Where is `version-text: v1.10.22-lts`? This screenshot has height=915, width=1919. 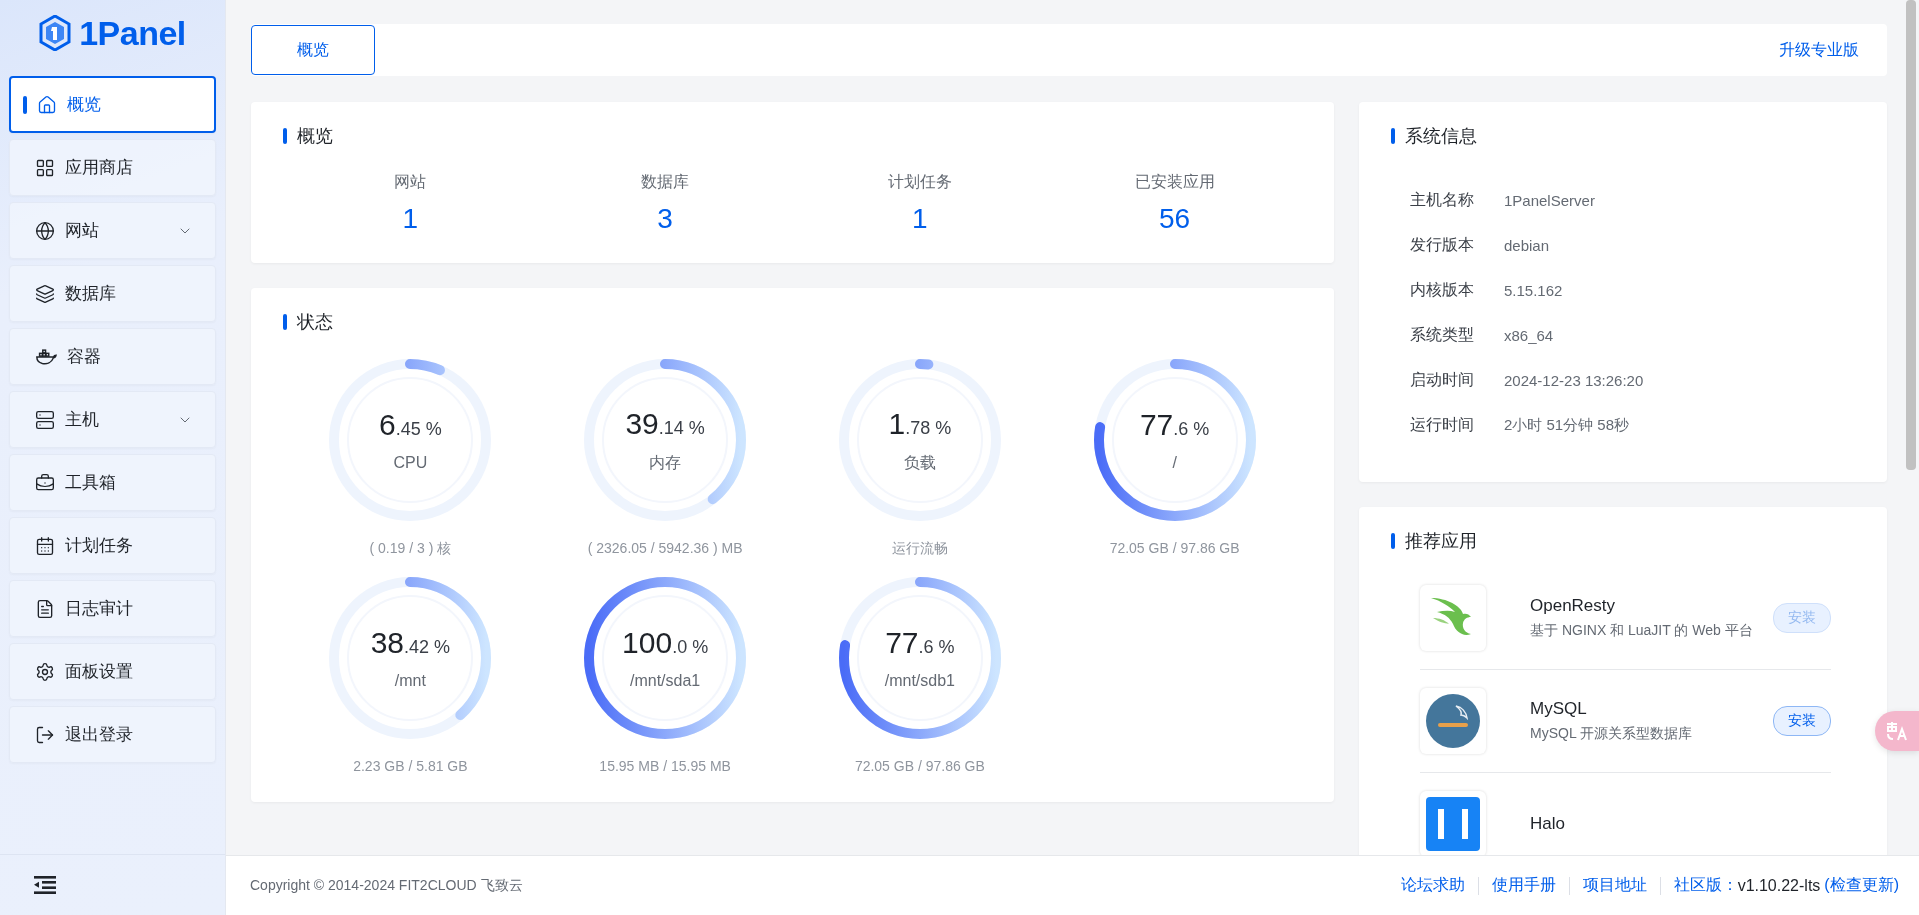
version-text: v1.10.22-lts is located at coordinates (1779, 885).